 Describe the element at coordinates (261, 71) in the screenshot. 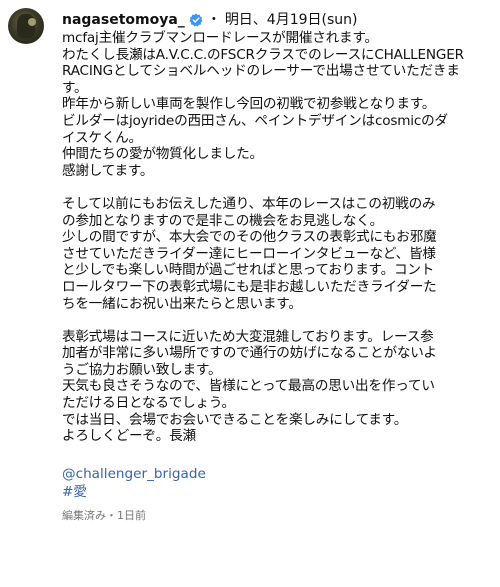

I see `caption-line: RACINGとしてショベルヘッドのレーサーで出場させていただきま` at that location.